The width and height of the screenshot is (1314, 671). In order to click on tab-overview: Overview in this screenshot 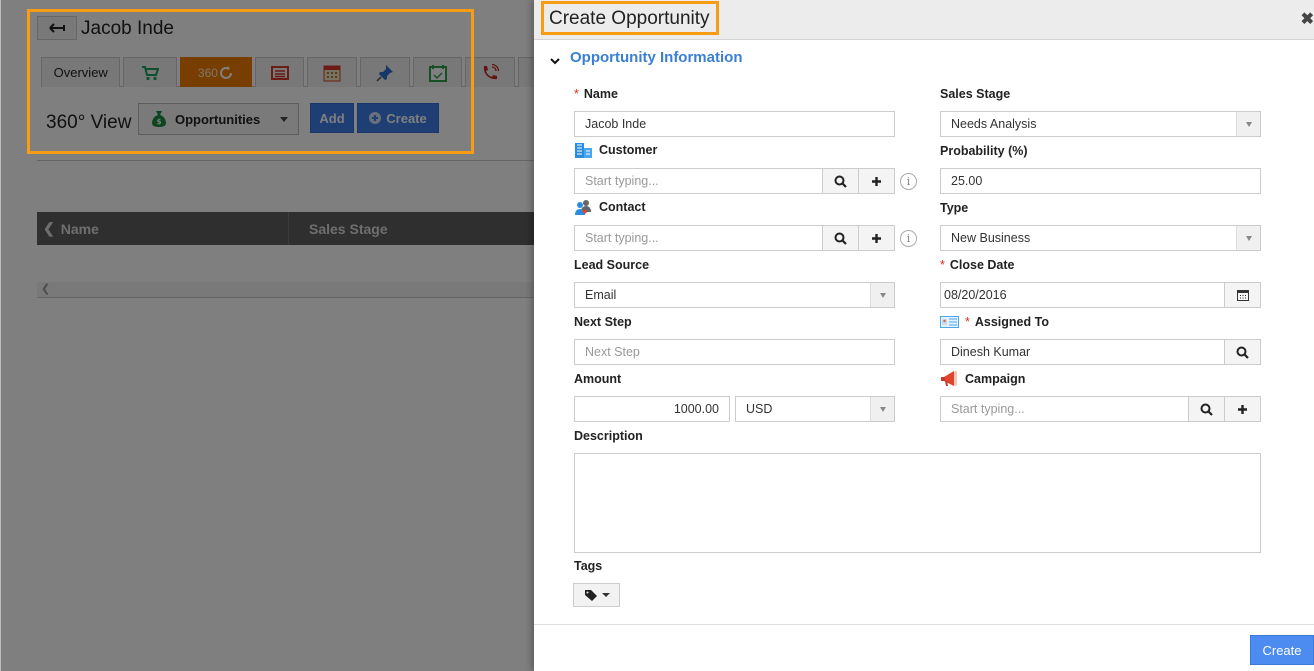, I will do `click(81, 72)`.